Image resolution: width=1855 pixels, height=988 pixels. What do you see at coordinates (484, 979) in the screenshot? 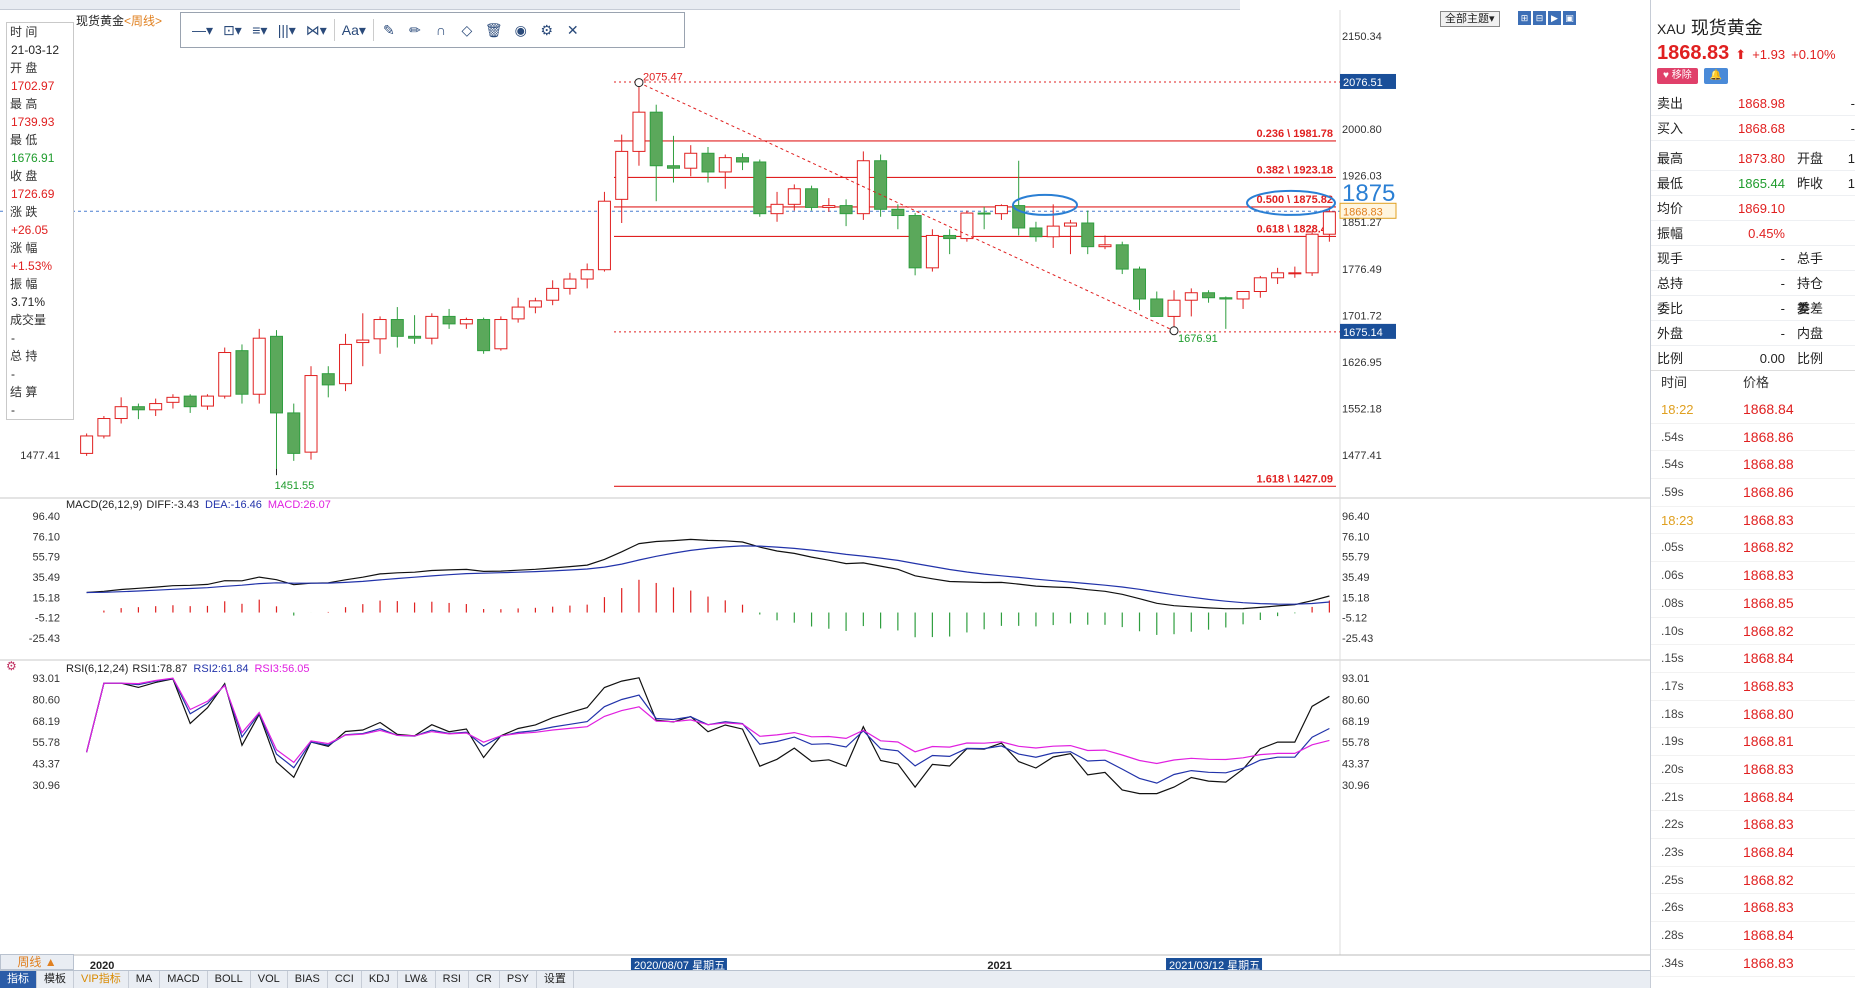
I see `indicator-tab: CR` at bounding box center [484, 979].